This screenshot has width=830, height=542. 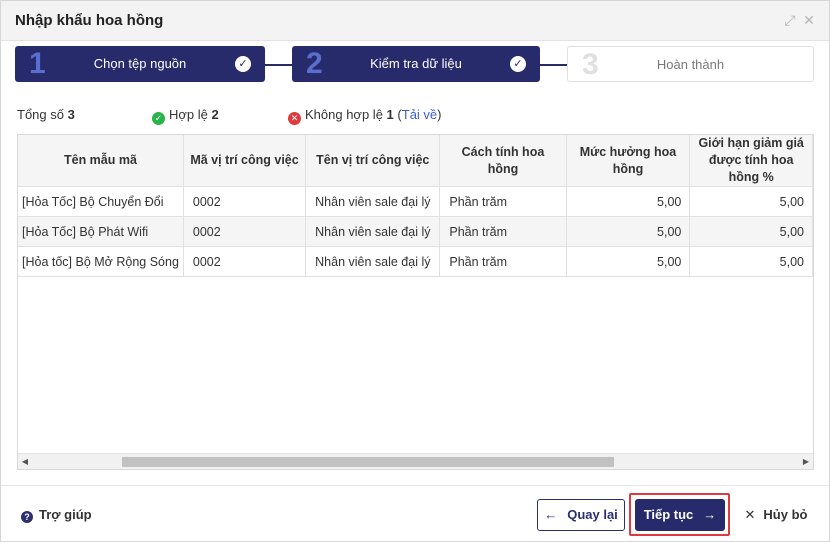 I want to click on total-count: Tổng số 3, so click(x=46, y=114).